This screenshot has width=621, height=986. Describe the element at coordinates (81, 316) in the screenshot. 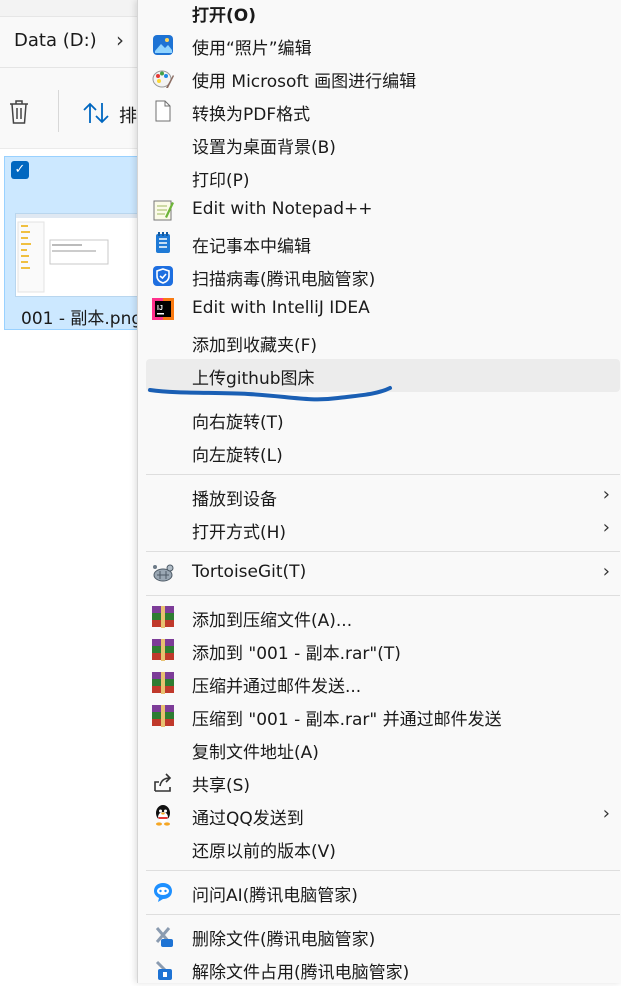

I see `file-name-label: 001 - 副本.png` at that location.